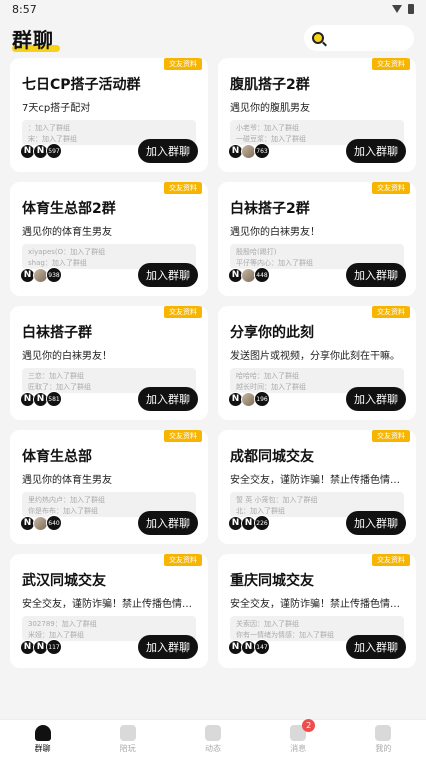  I want to click on group-description: 遇见你的腹肌男友, so click(270, 108).